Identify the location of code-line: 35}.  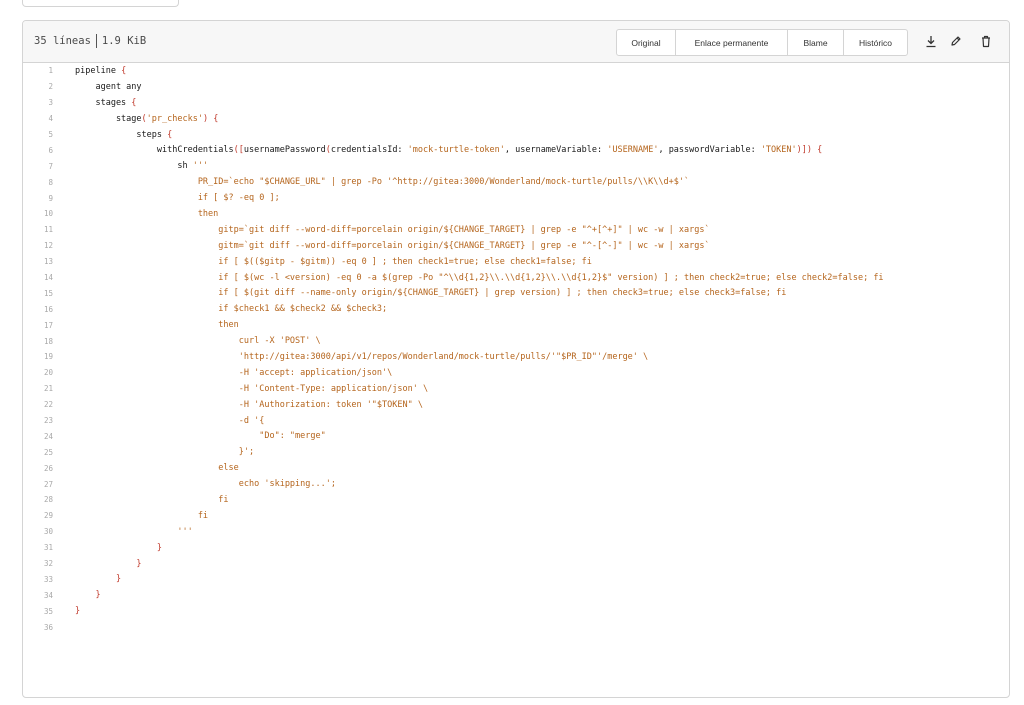
(516, 611).